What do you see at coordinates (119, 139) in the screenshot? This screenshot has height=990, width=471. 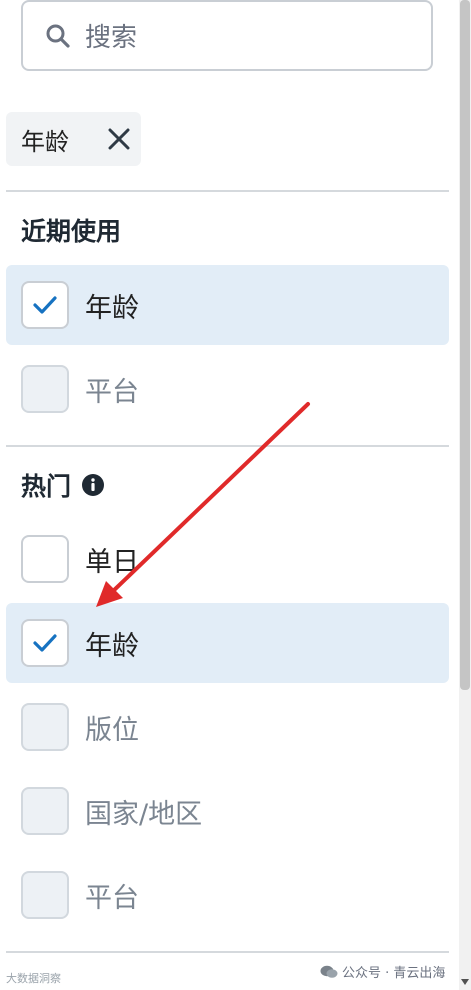 I see `close-icon` at bounding box center [119, 139].